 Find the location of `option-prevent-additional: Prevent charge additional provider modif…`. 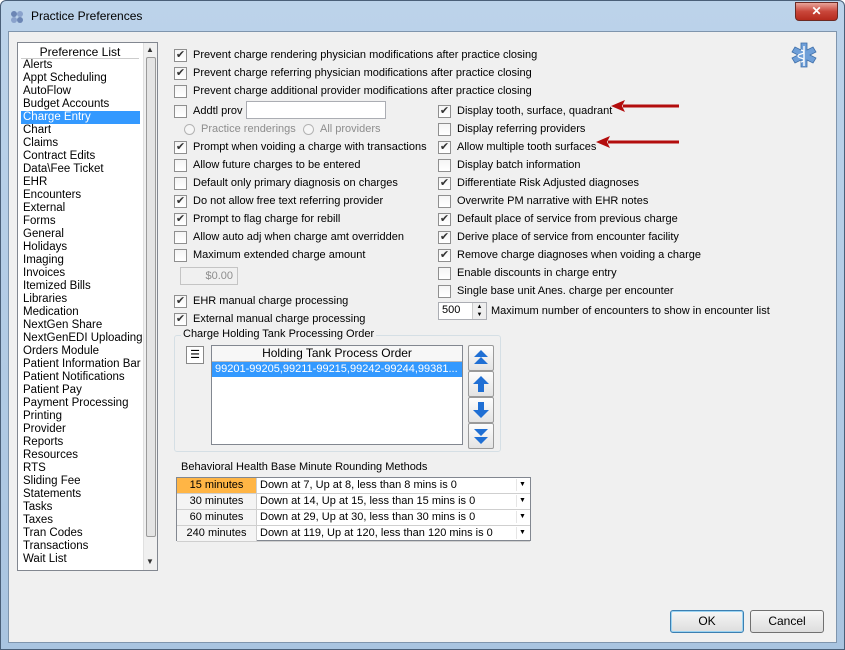

option-prevent-additional: Prevent charge additional provider modif… is located at coordinates (353, 91).